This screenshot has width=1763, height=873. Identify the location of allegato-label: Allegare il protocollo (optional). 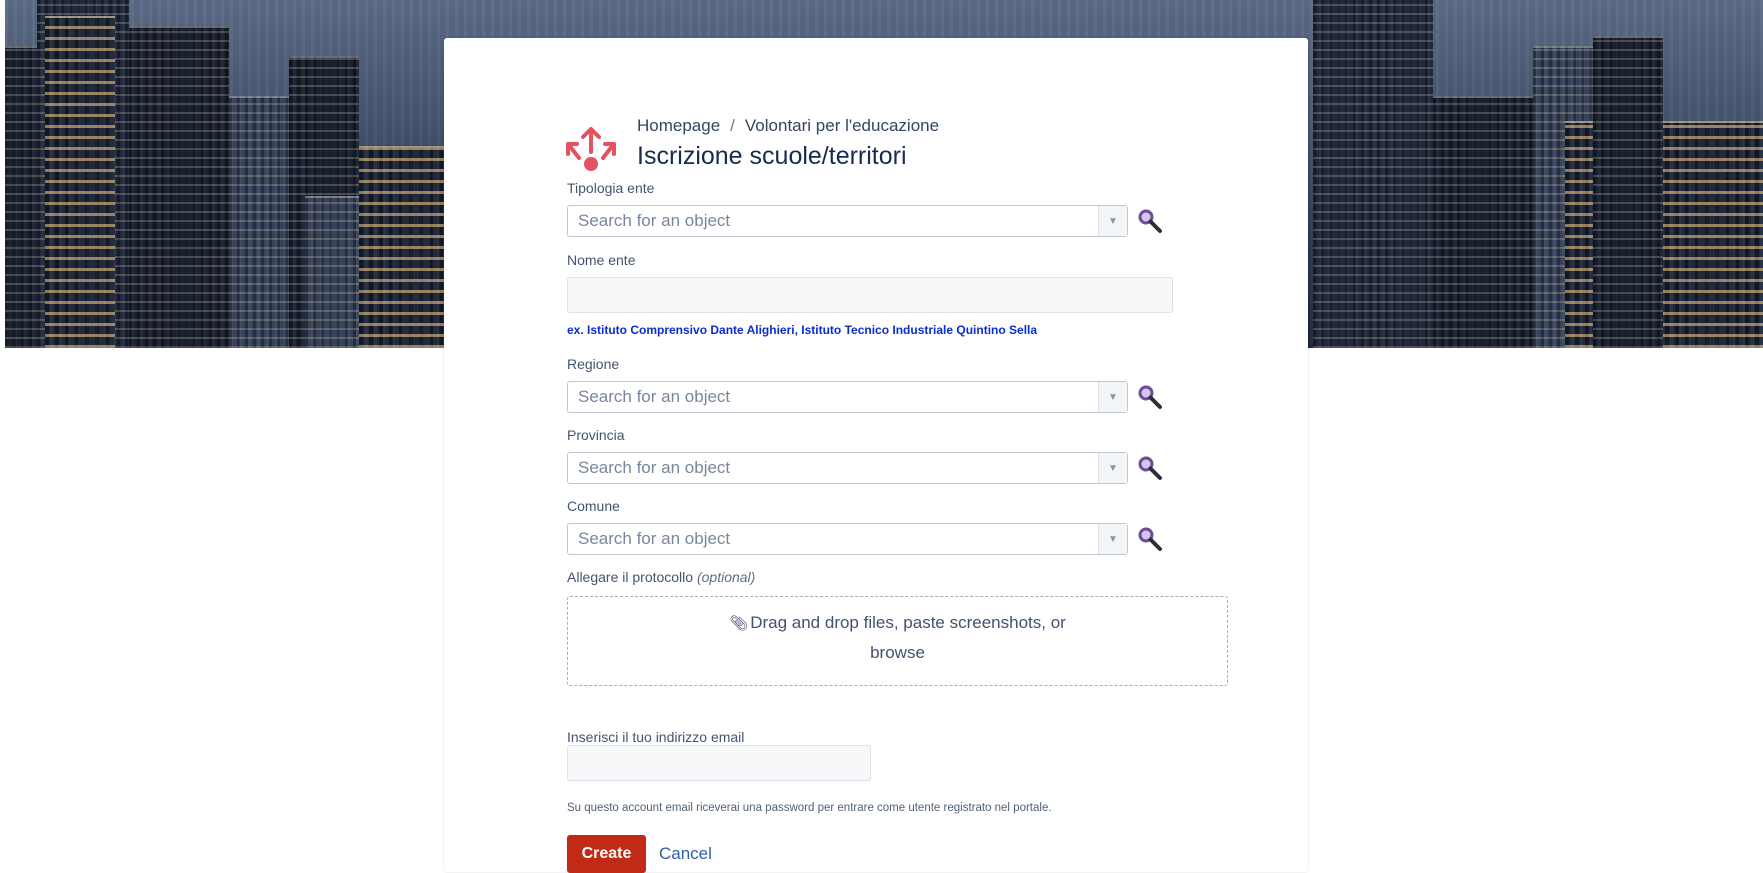
(661, 577).